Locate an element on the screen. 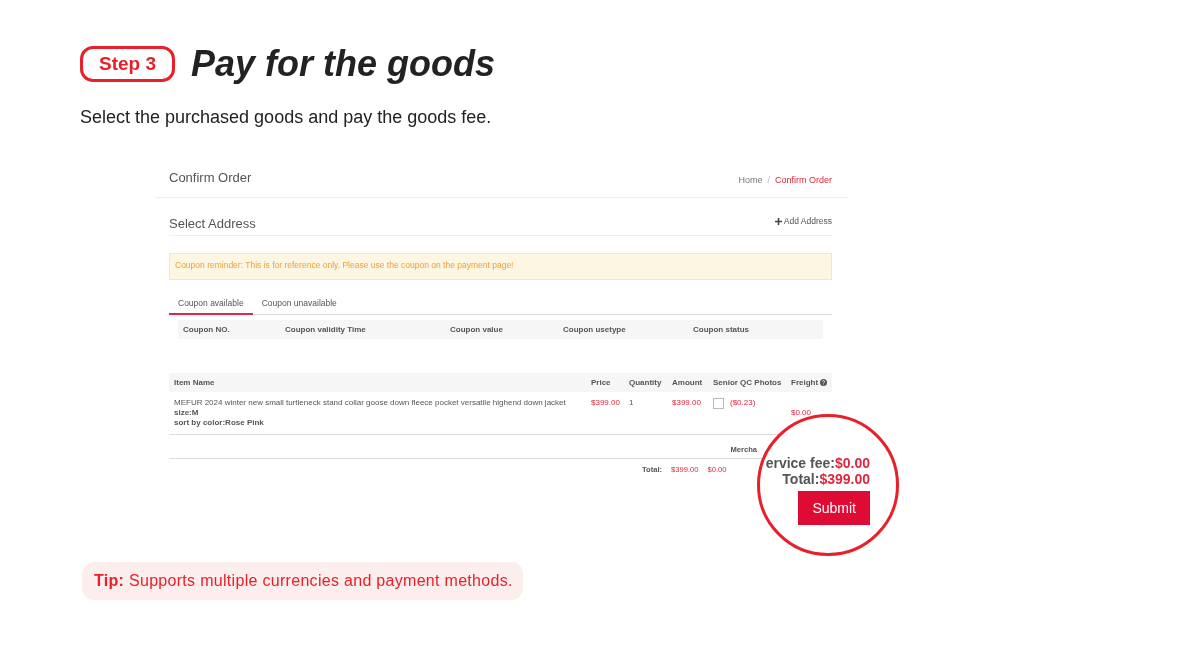  add-address-link: Add Address is located at coordinates (803, 221).